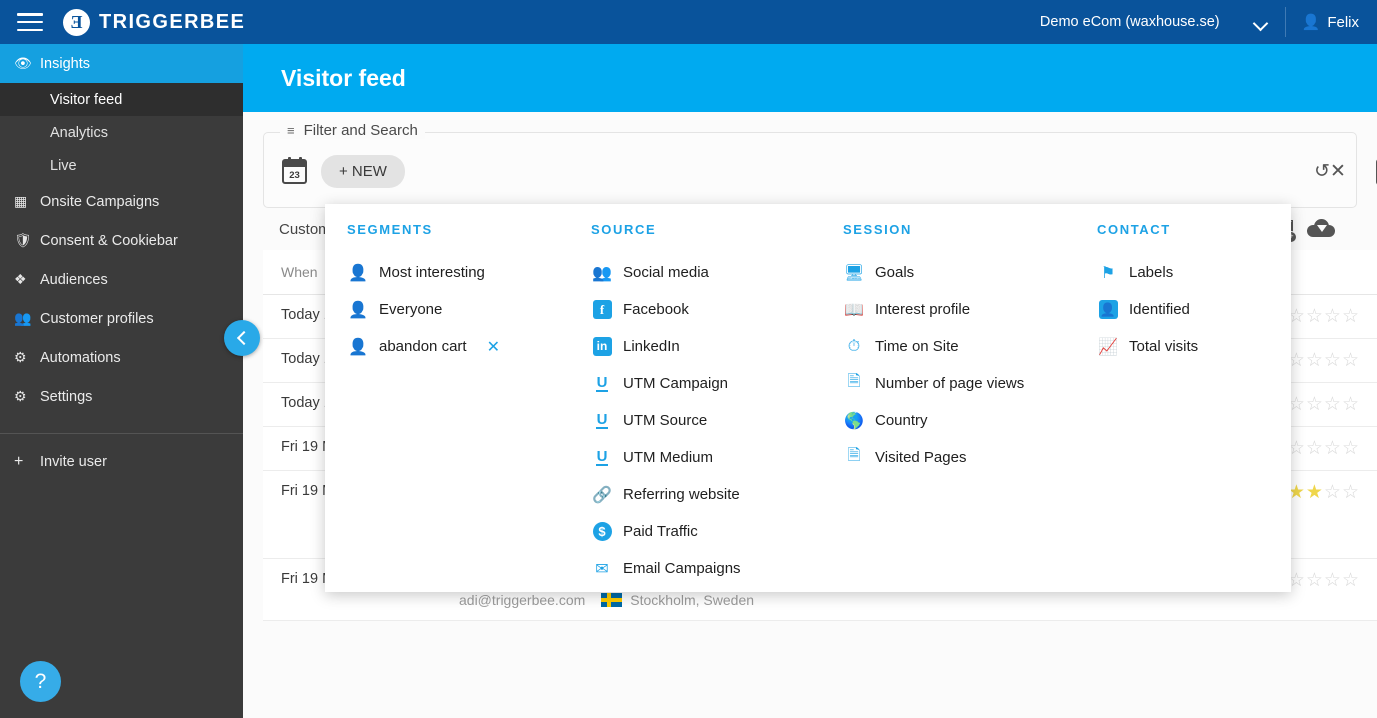  What do you see at coordinates (706, 309) in the screenshot?
I see `dropdown-item-facebook: f Facebook` at bounding box center [706, 309].